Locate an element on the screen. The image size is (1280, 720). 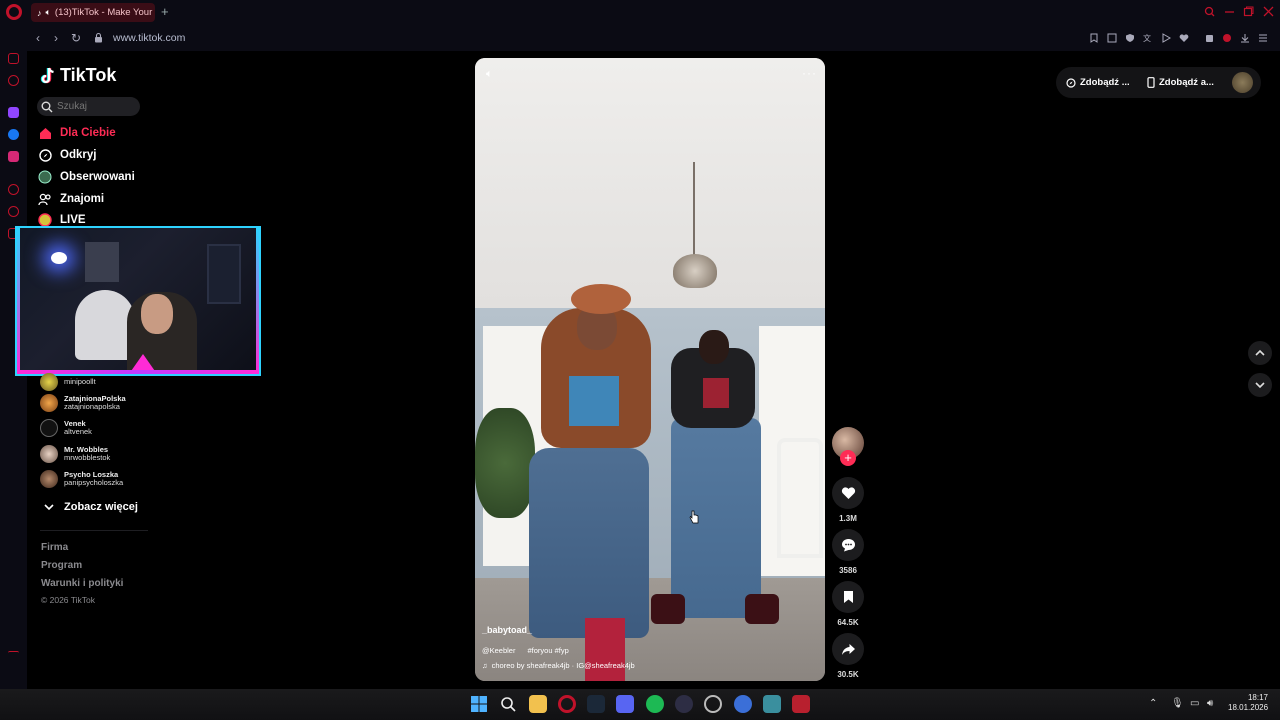
next-video-button is located at coordinates (1260, 385).